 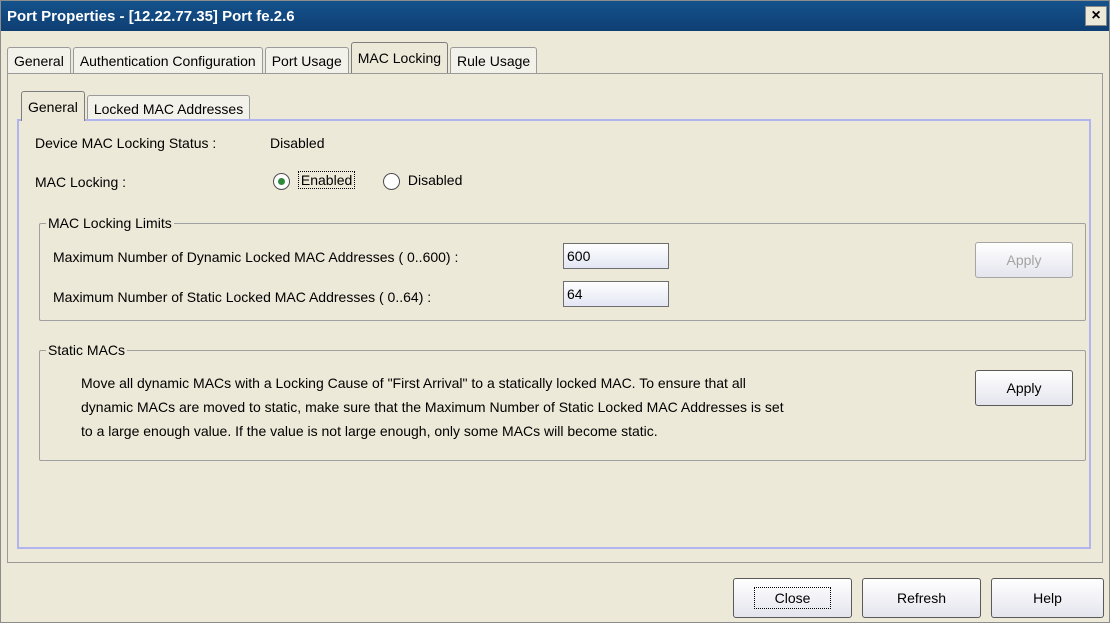 I want to click on tab-port-usage: Port Usage, so click(x=306, y=60).